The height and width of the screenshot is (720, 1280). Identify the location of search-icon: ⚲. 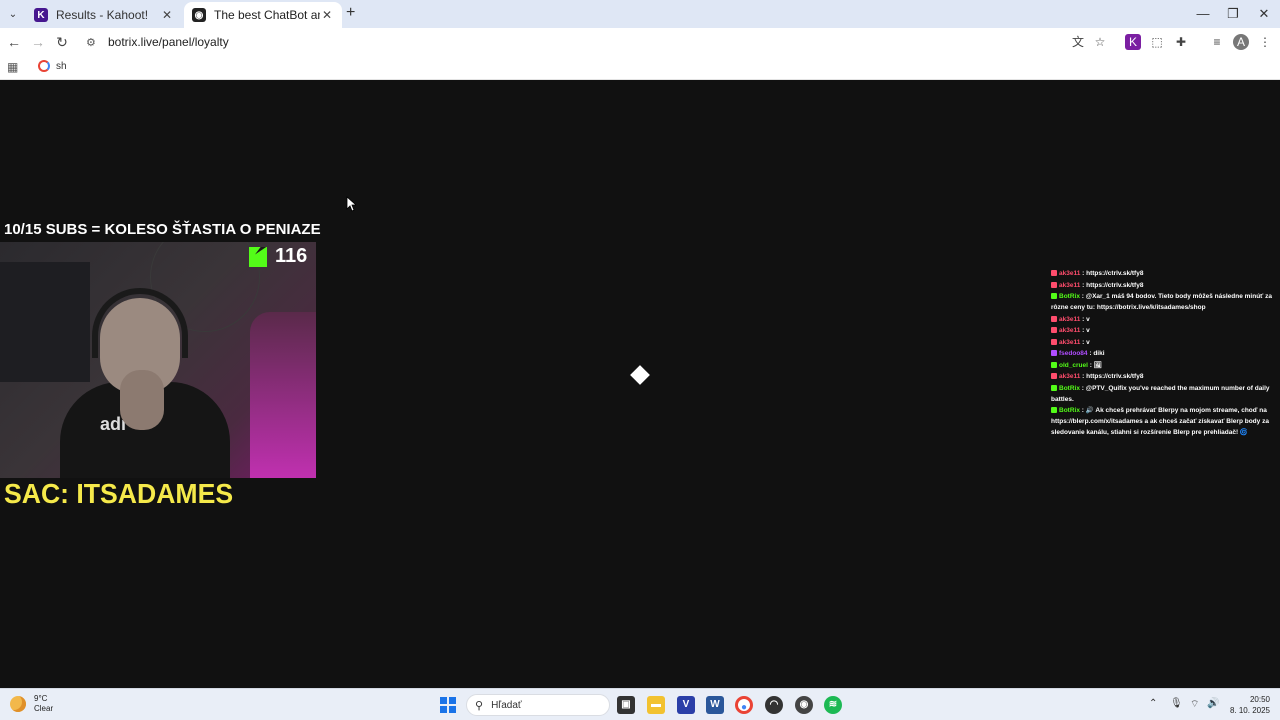
(479, 705).